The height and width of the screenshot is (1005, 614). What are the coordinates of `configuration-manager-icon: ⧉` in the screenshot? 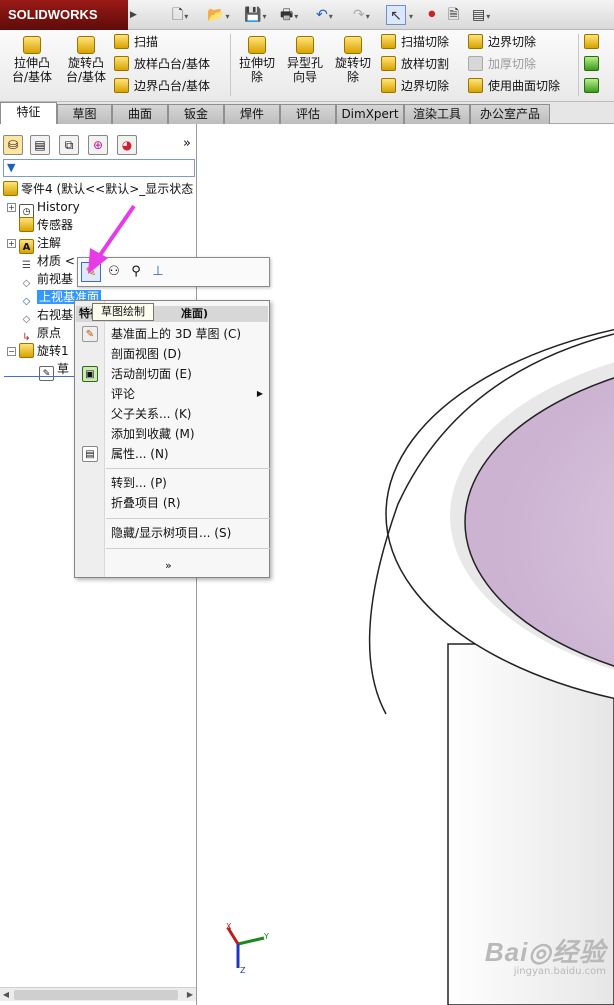 It's located at (69, 145).